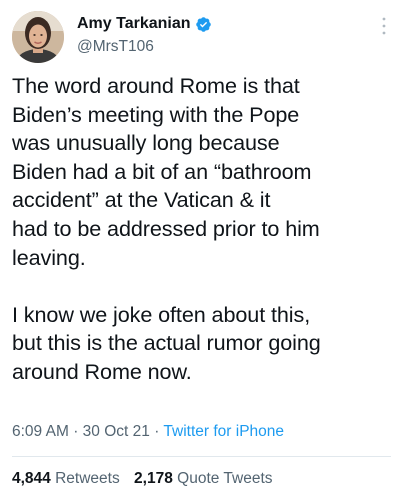  I want to click on tweet-meta: 6:09 AM · 30 Oct 21 · Twitter for iPhone, so click(148, 432).